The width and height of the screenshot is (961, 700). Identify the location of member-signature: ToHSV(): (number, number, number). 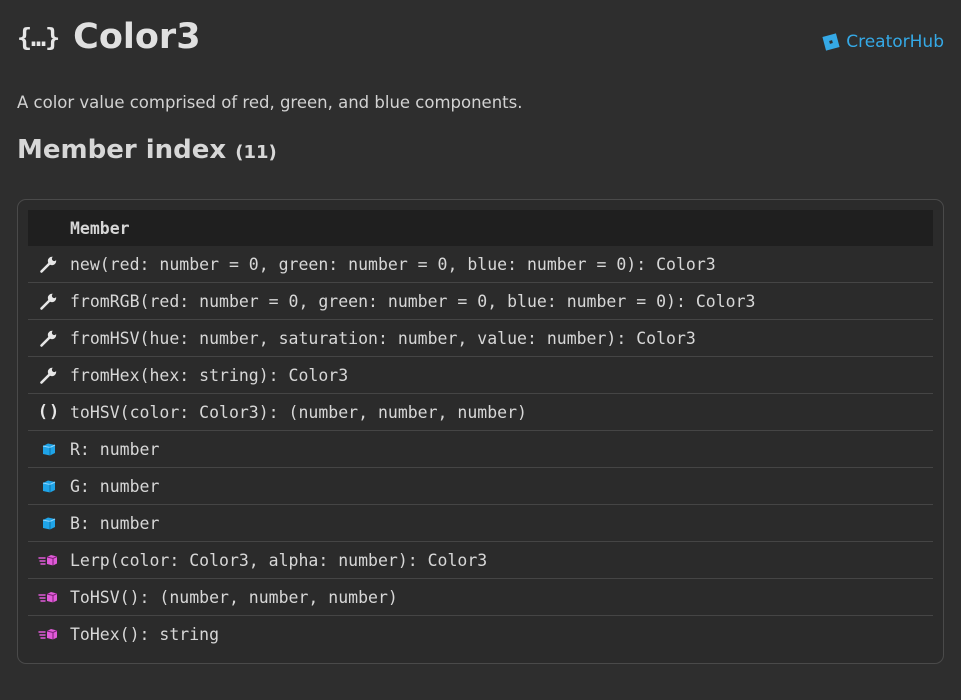
(234, 597).